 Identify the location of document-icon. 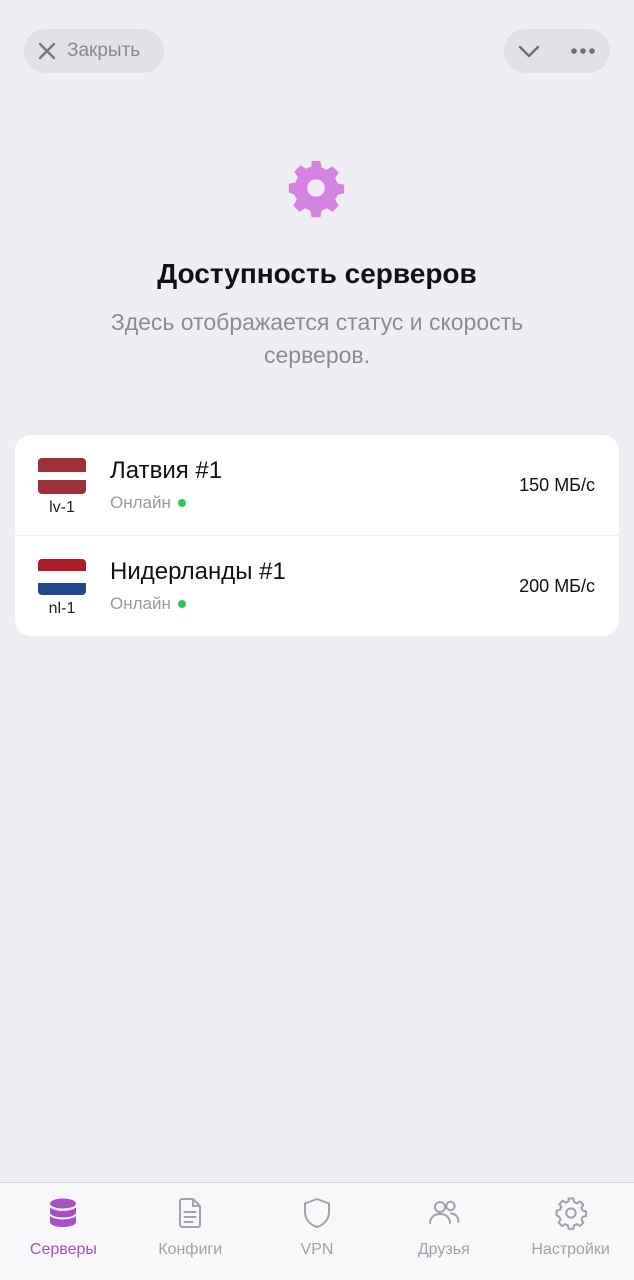
(190, 1215).